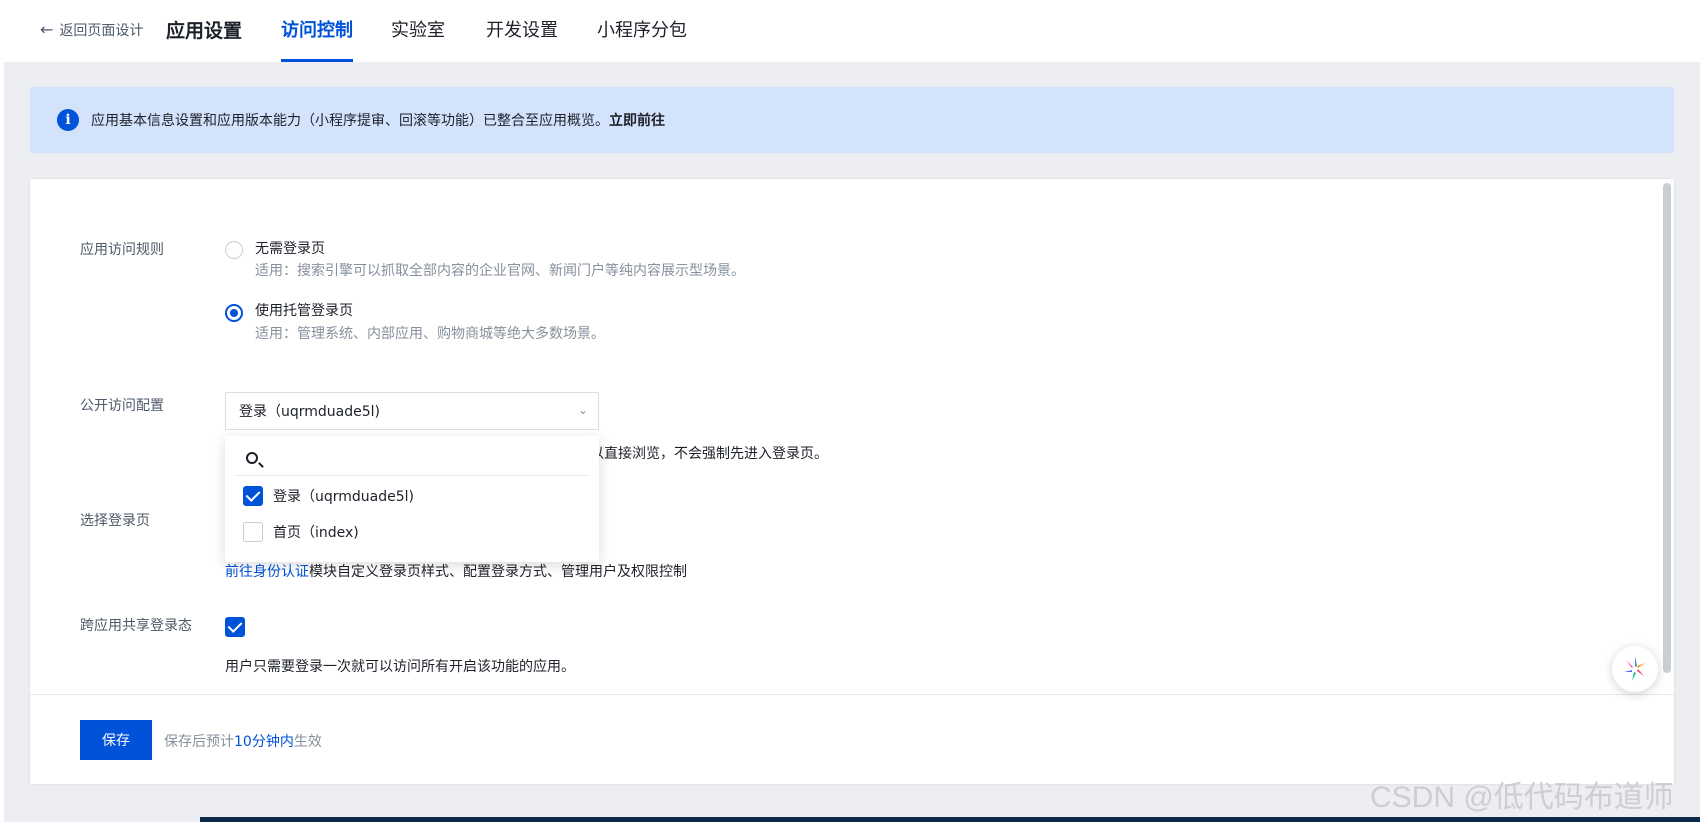  Describe the element at coordinates (310, 412) in the screenshot. I see `select-value: 登录（uqrmduade5l)` at that location.